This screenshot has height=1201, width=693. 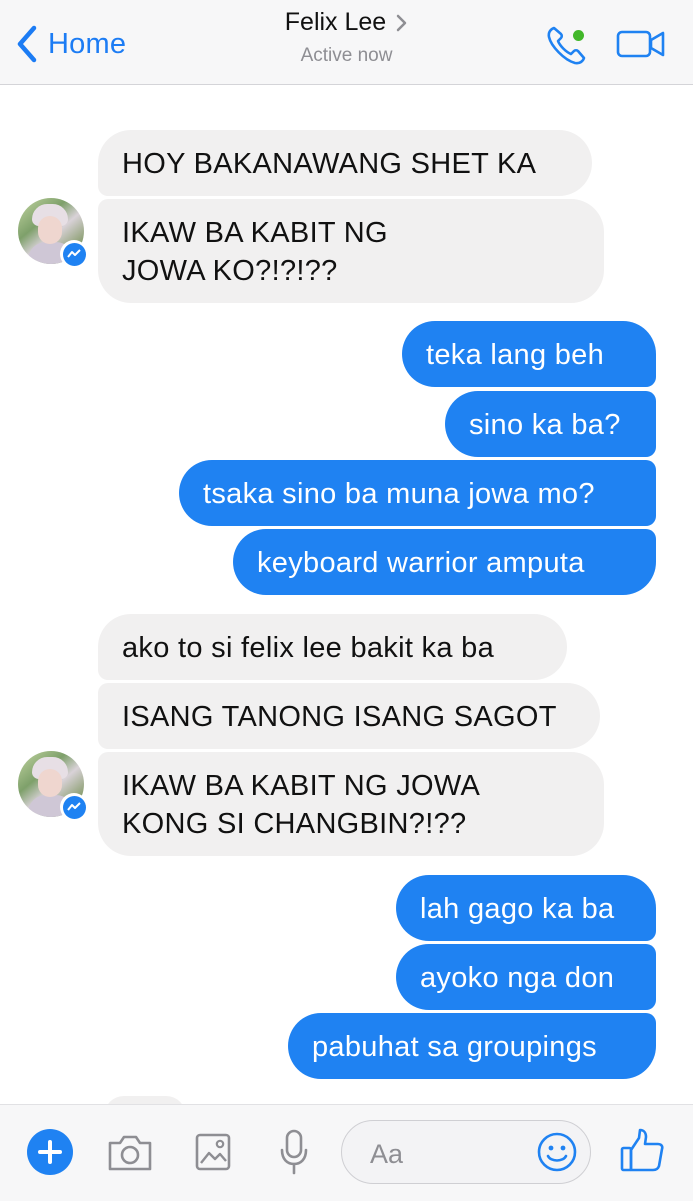 I want to click on back-label: Home, so click(x=87, y=43).